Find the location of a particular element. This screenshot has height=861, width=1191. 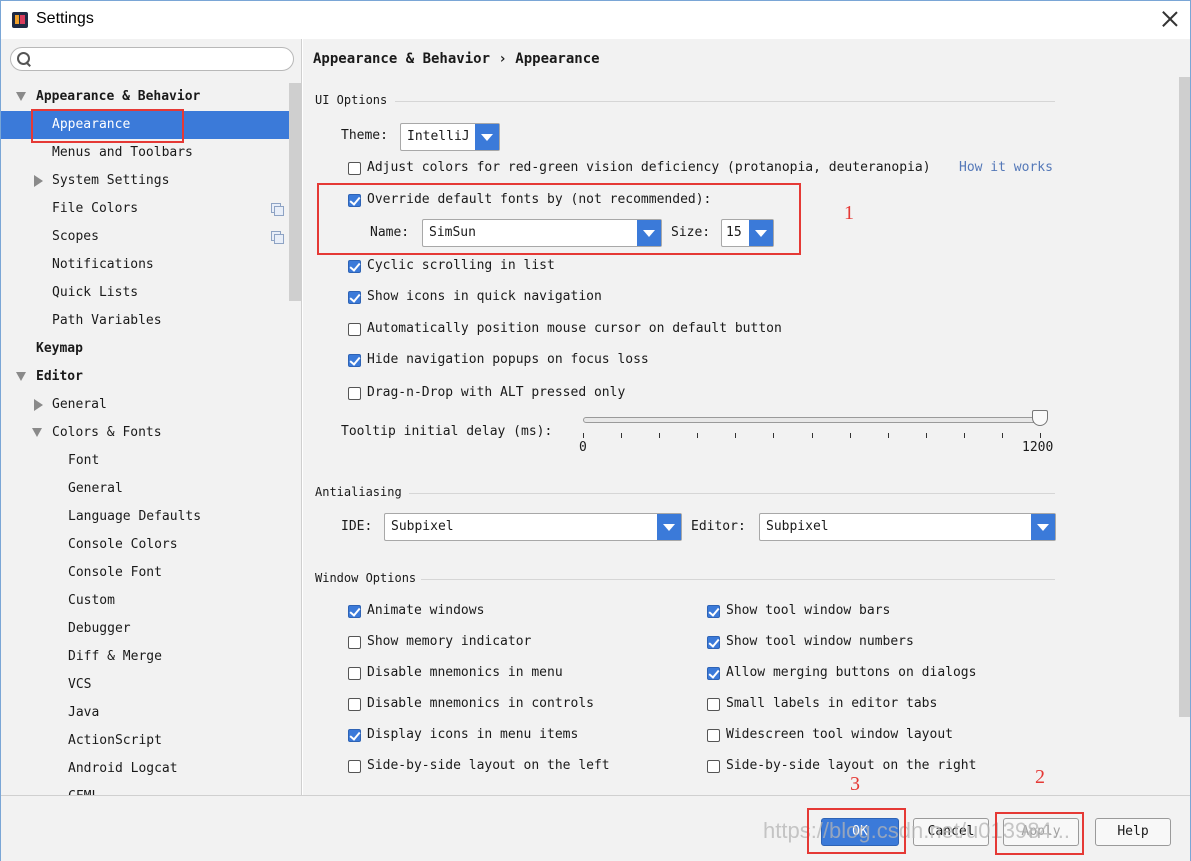

tree-item-quick-lists: Quick Lists is located at coordinates (145, 293).